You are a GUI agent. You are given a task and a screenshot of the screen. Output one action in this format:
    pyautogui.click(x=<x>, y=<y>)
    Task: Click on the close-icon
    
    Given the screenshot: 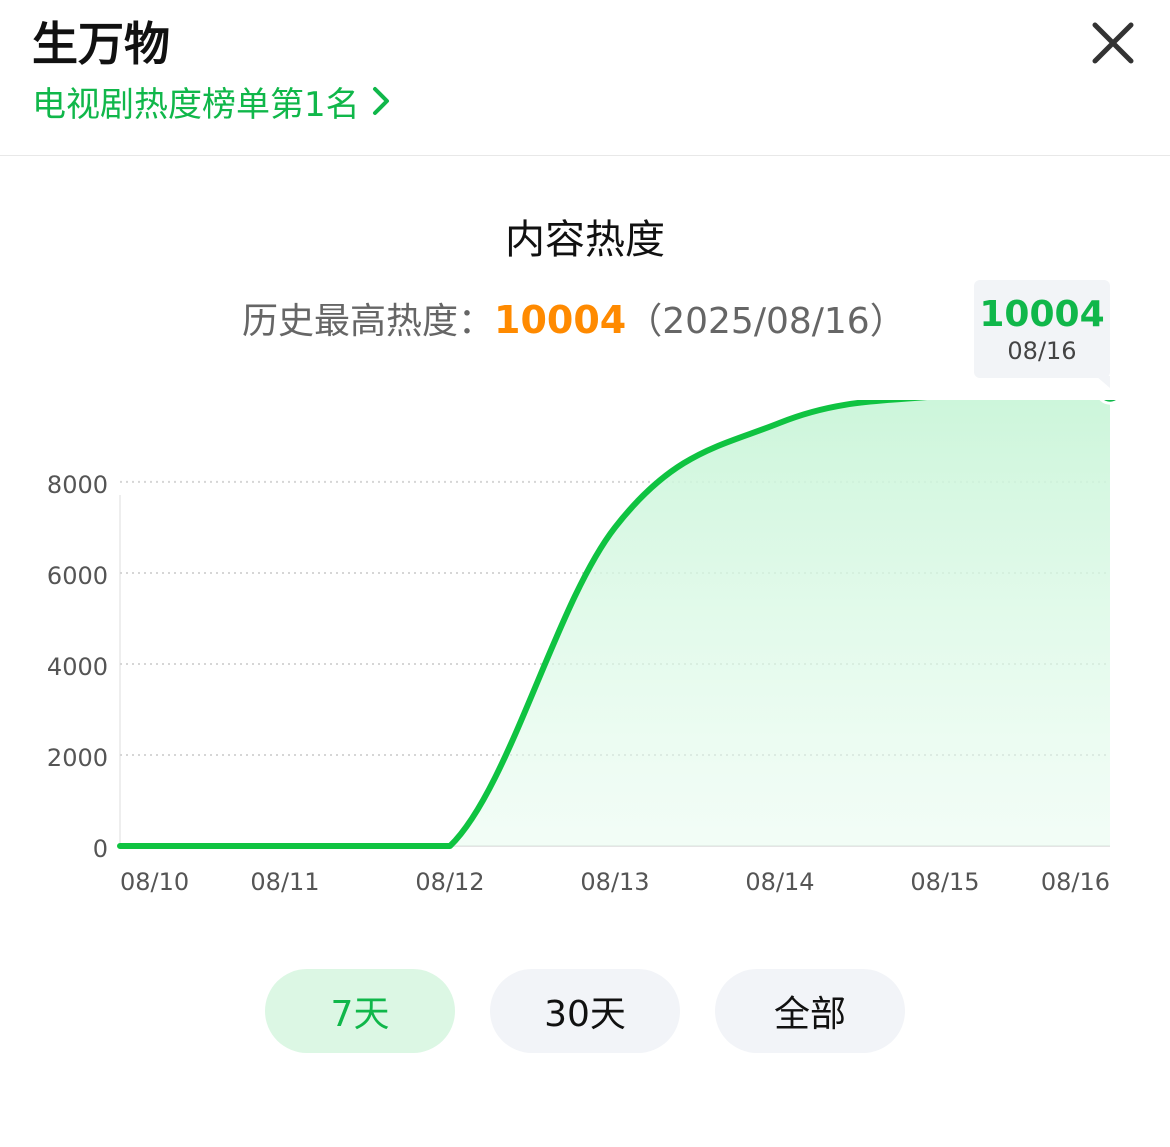 What is the action you would take?
    pyautogui.click(x=1113, y=43)
    